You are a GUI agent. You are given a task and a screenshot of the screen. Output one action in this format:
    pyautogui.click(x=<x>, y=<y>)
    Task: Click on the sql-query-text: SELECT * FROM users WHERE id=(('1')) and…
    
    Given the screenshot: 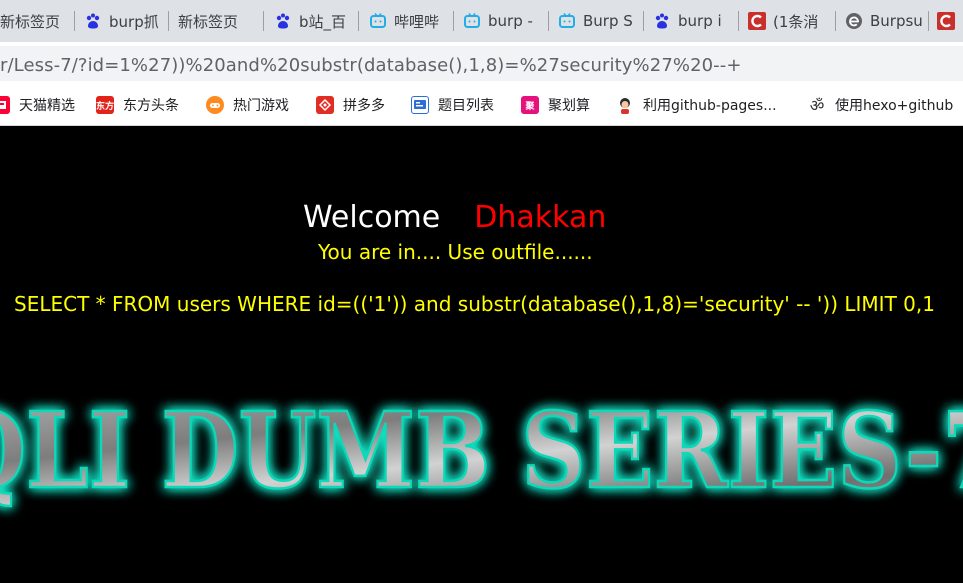 What is the action you would take?
    pyautogui.click(x=474, y=304)
    